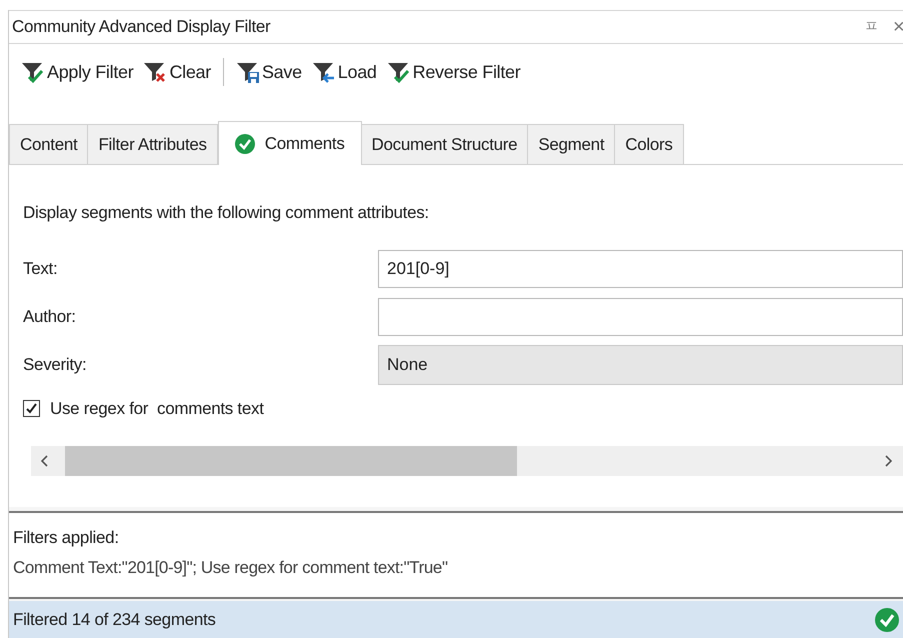  Describe the element at coordinates (291, 461) in the screenshot. I see `scrollbar-thumb` at that location.